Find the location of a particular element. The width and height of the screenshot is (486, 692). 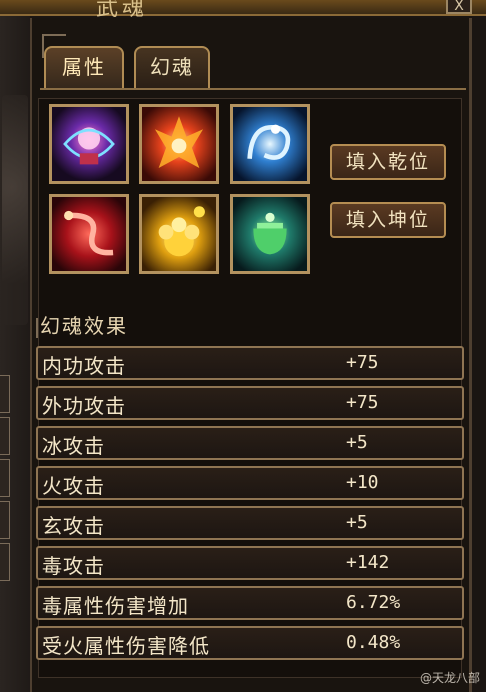

effect-name: 受火属性伤害降低 is located at coordinates (126, 646).